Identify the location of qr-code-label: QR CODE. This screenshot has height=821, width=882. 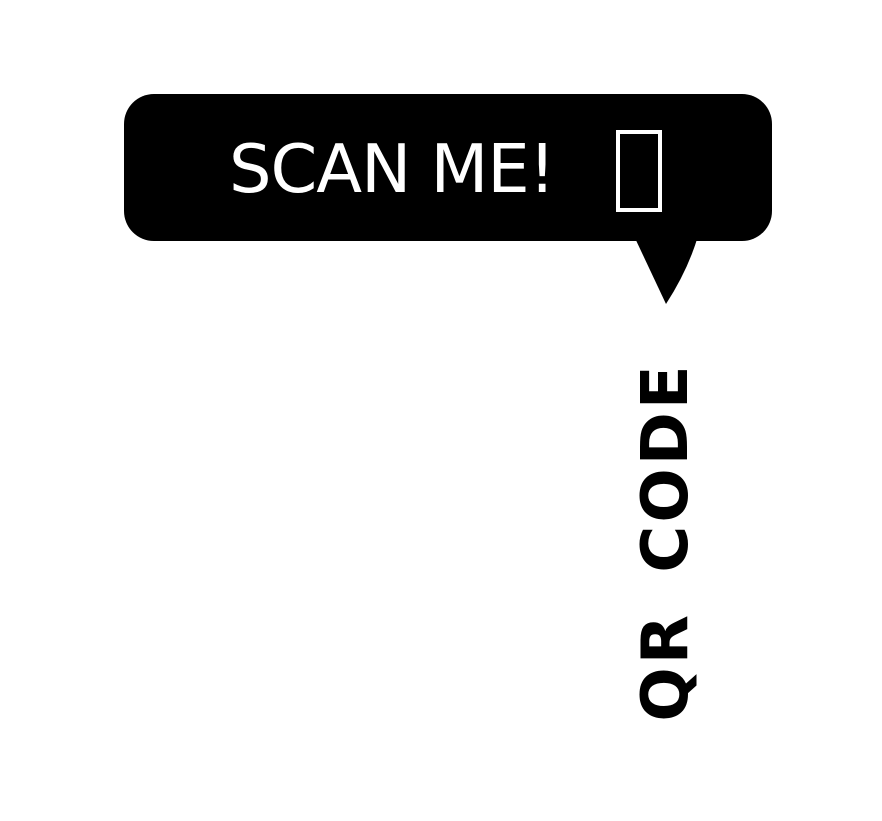
(666, 542).